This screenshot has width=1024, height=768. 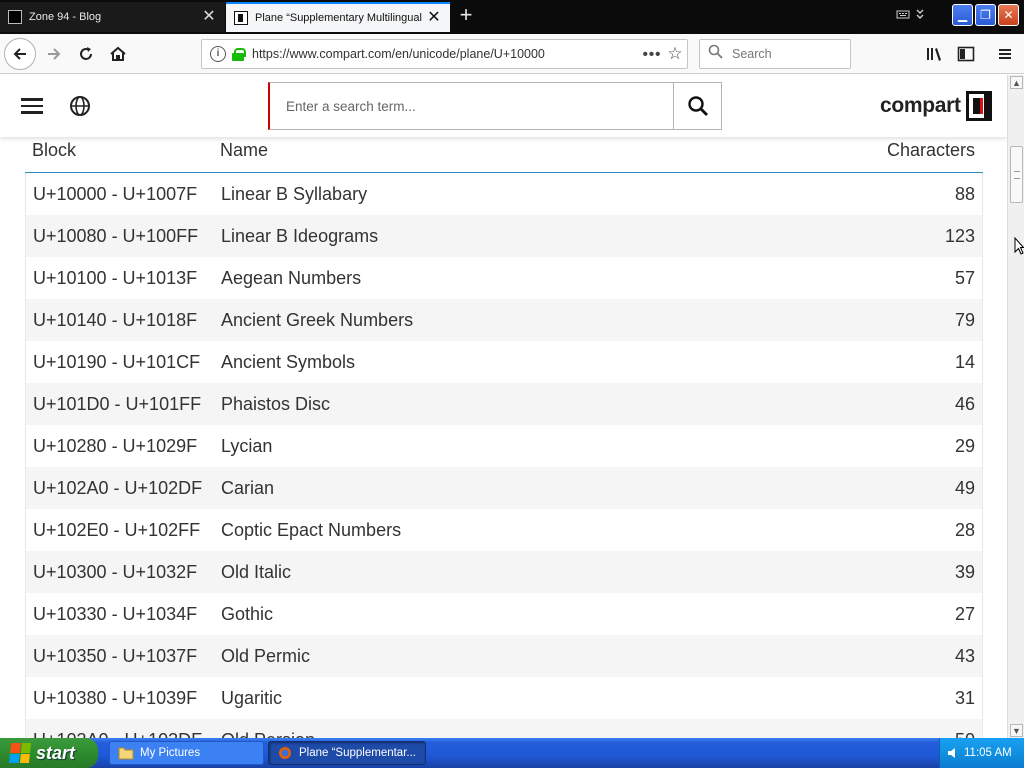 I want to click on table-row: U+10380 - U+1039F Ugaritic 31, so click(x=504, y=698).